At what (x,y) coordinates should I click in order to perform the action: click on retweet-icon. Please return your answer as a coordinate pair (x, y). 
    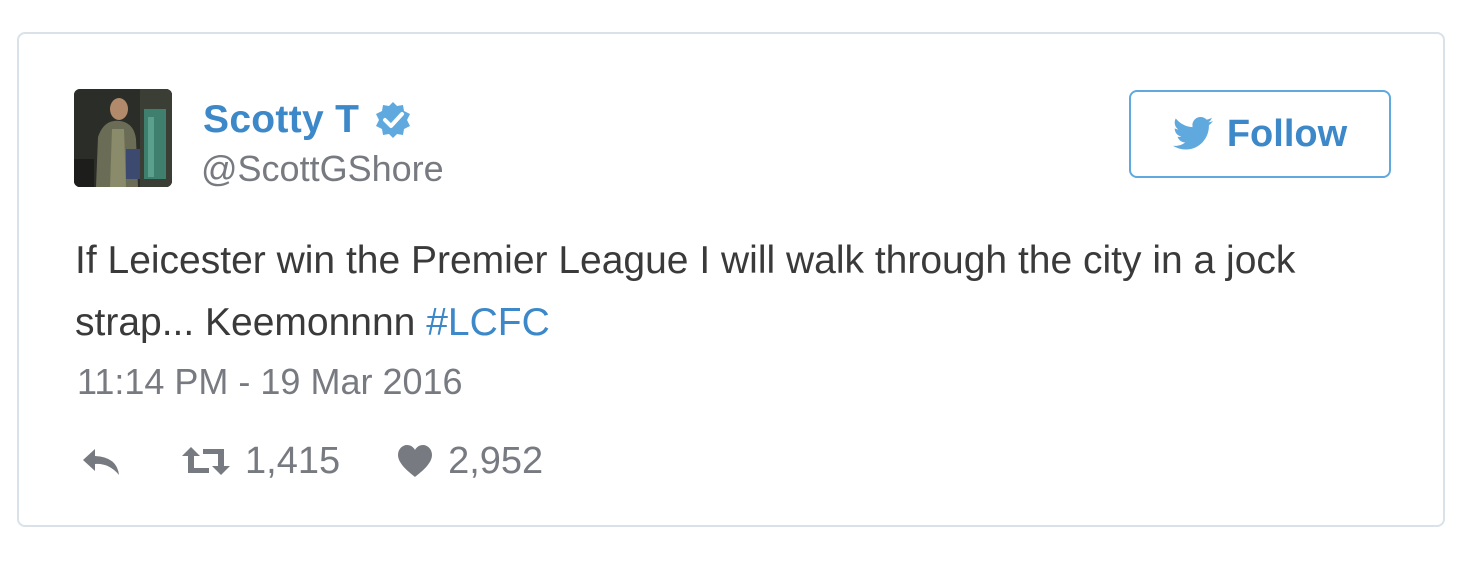
    Looking at the image, I should click on (206, 461).